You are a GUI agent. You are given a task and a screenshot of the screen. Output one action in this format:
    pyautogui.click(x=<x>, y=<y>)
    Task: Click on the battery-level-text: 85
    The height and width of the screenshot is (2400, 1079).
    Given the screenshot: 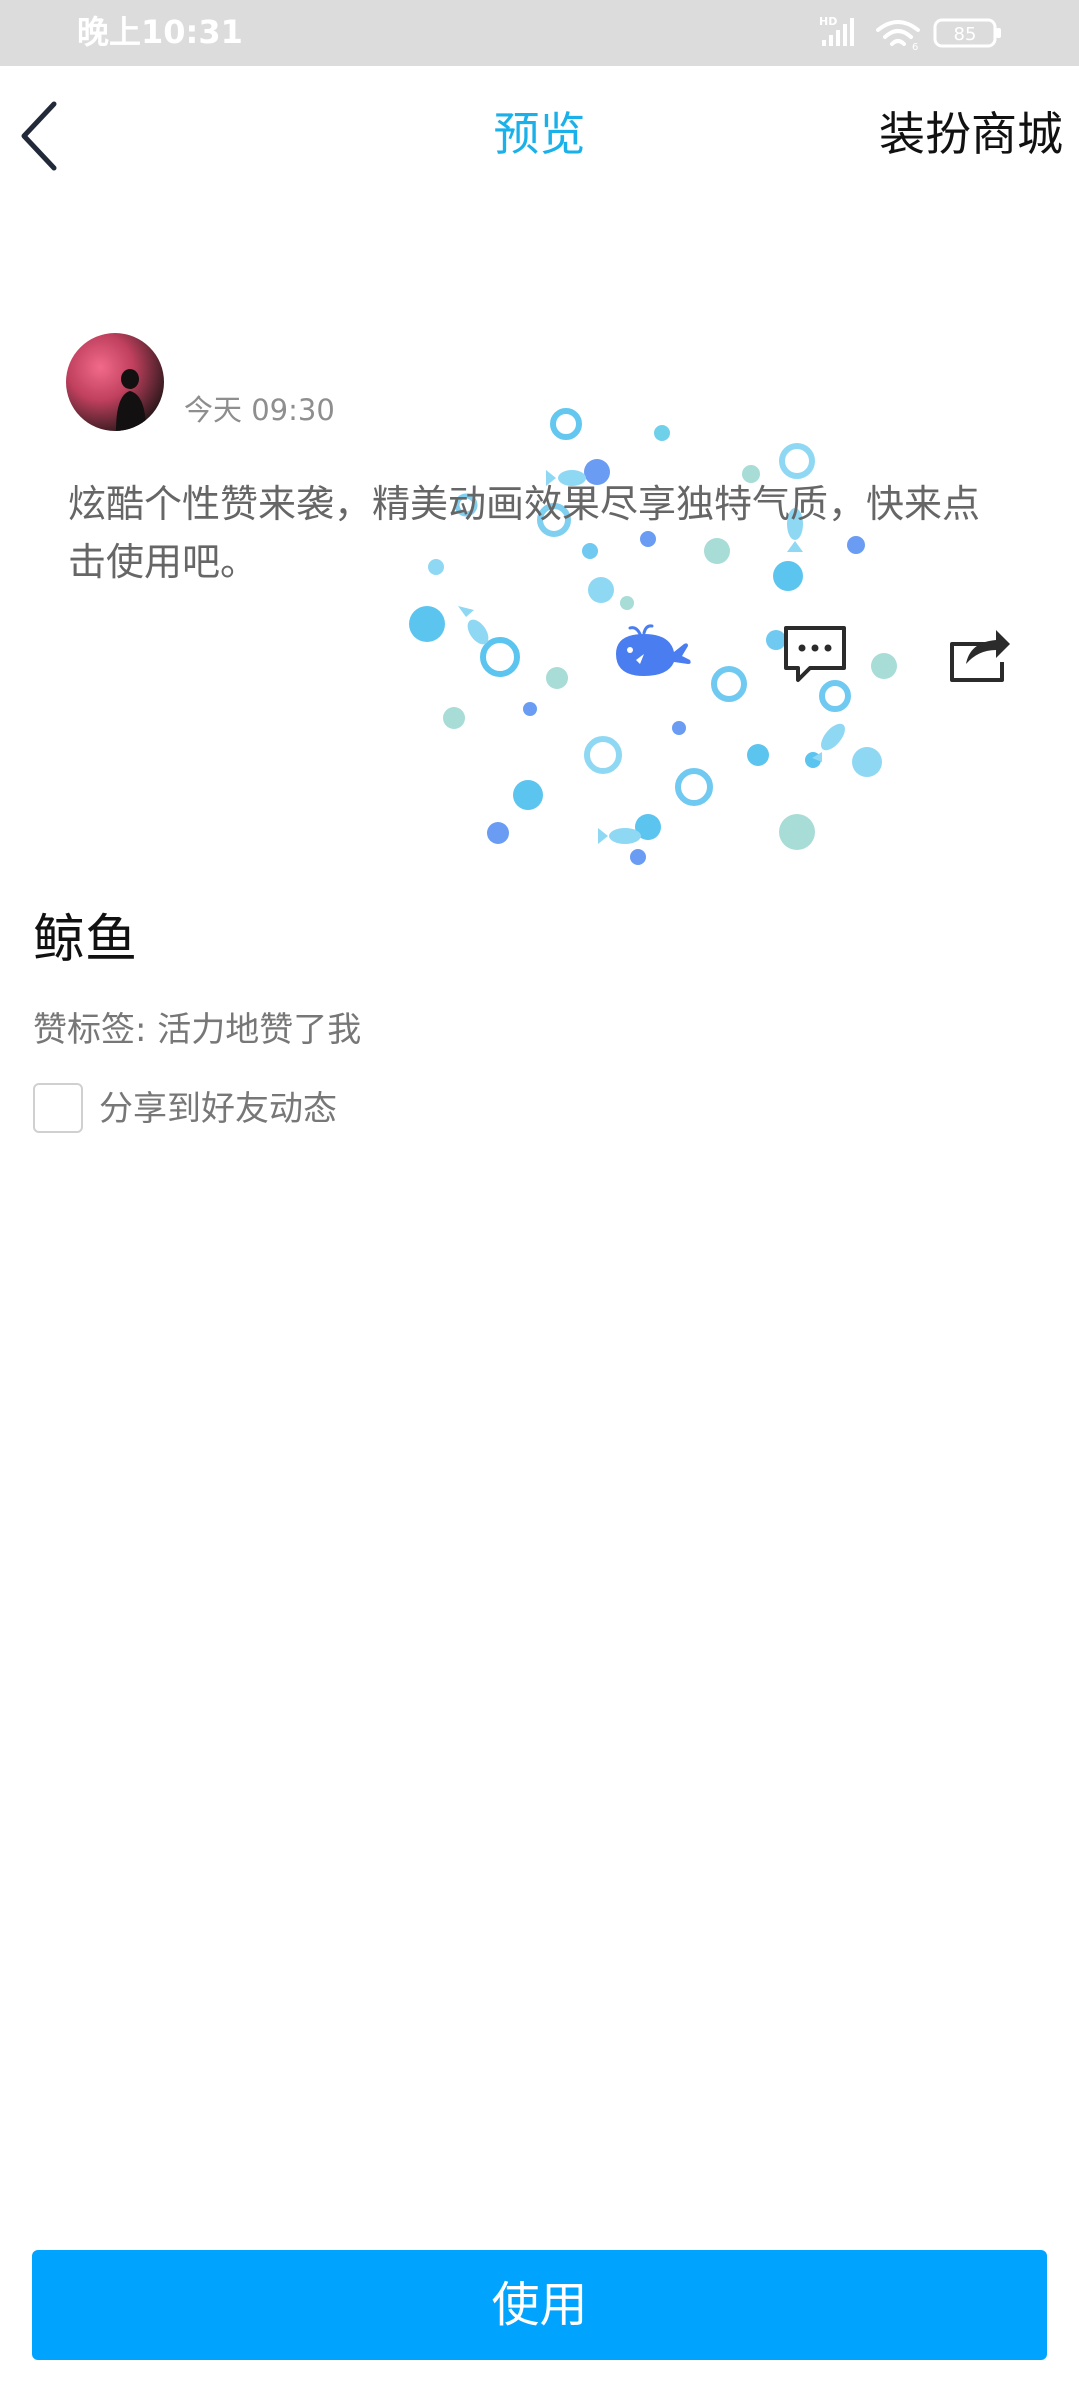 What is the action you would take?
    pyautogui.click(x=965, y=34)
    